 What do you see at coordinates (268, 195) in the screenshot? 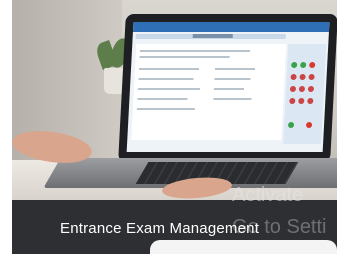
I see `activation-watermark: Activate` at bounding box center [268, 195].